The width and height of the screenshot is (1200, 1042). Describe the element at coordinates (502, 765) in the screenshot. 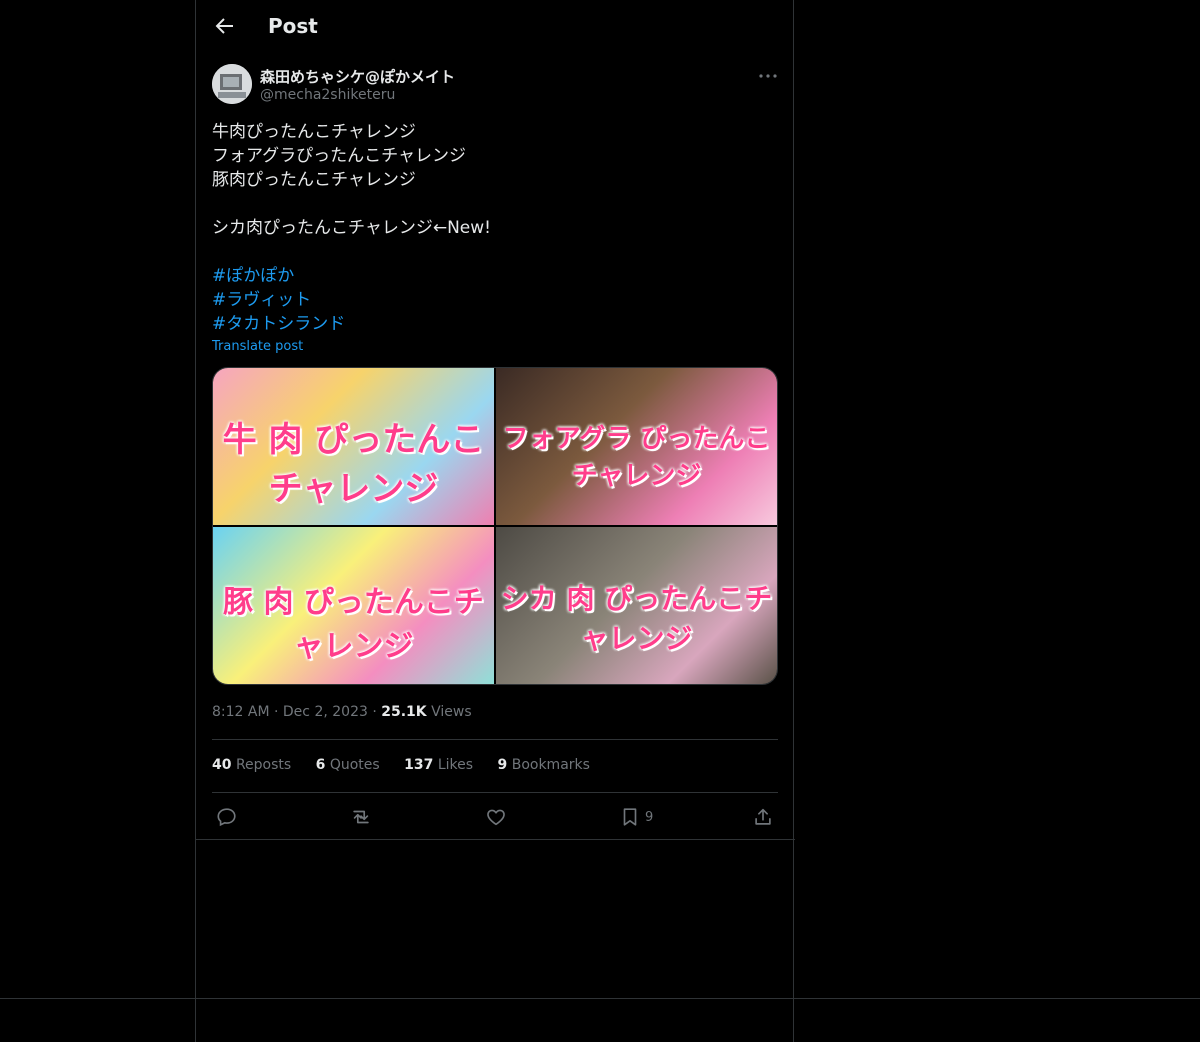

I see `bookmarks-count: 9` at that location.